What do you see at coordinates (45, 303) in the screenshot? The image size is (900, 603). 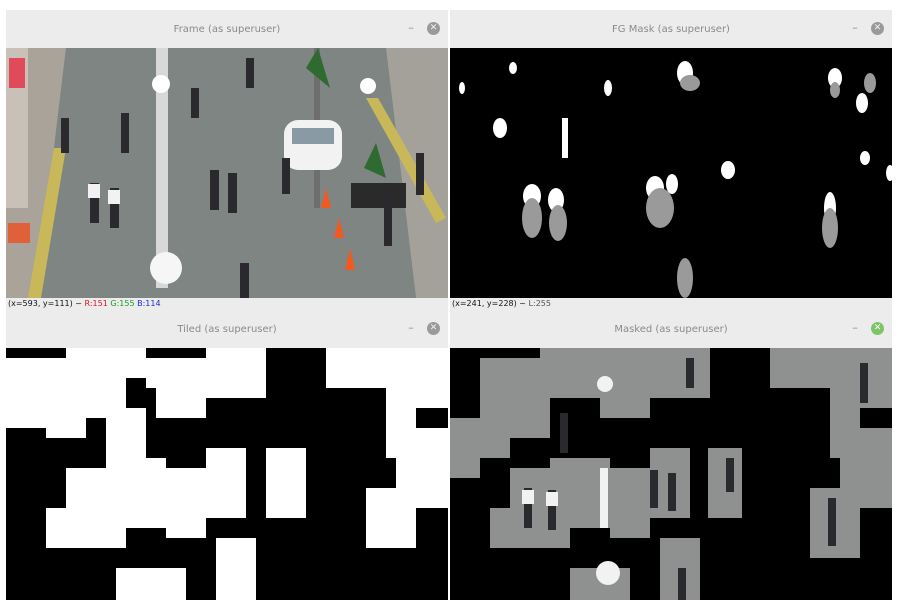 I see `cursor-coords: (x=593, y=111) ~` at bounding box center [45, 303].